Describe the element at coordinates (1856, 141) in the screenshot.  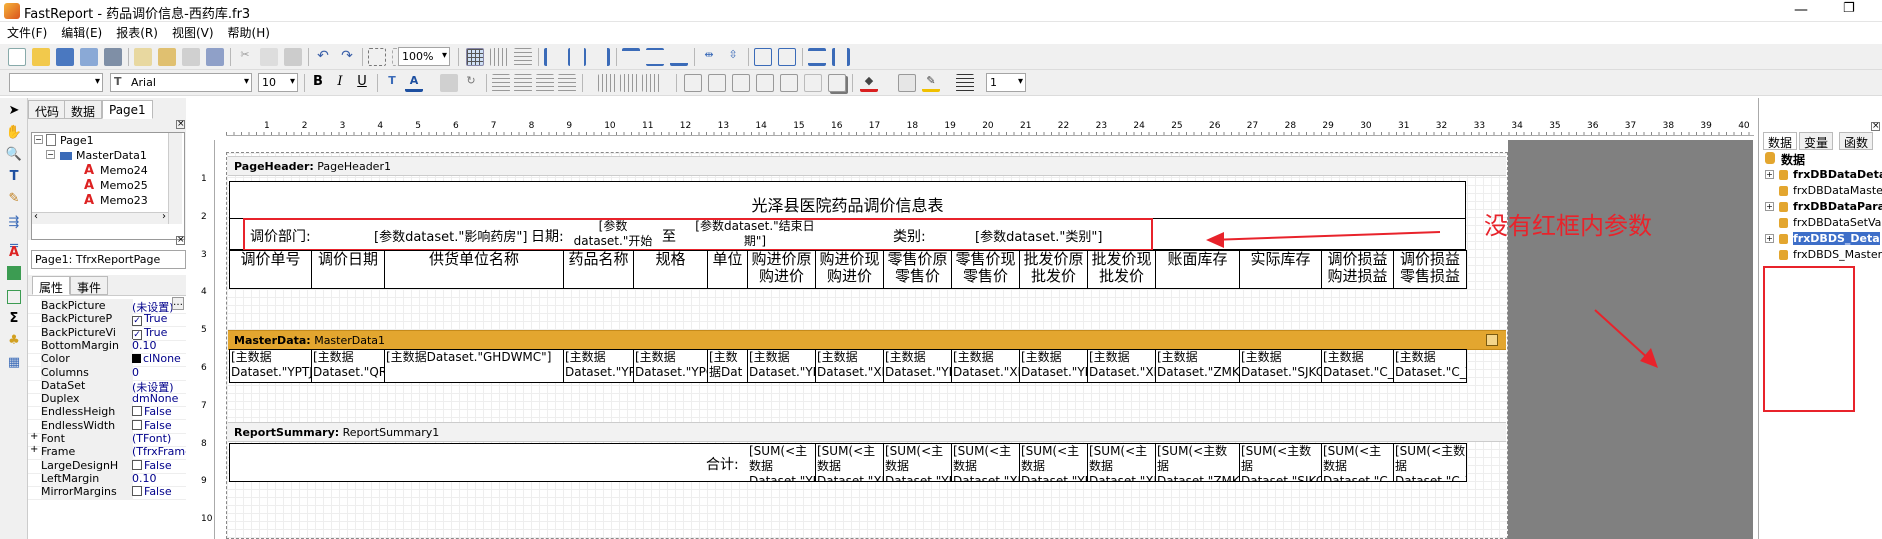
I see `tab-functions: 函数` at that location.